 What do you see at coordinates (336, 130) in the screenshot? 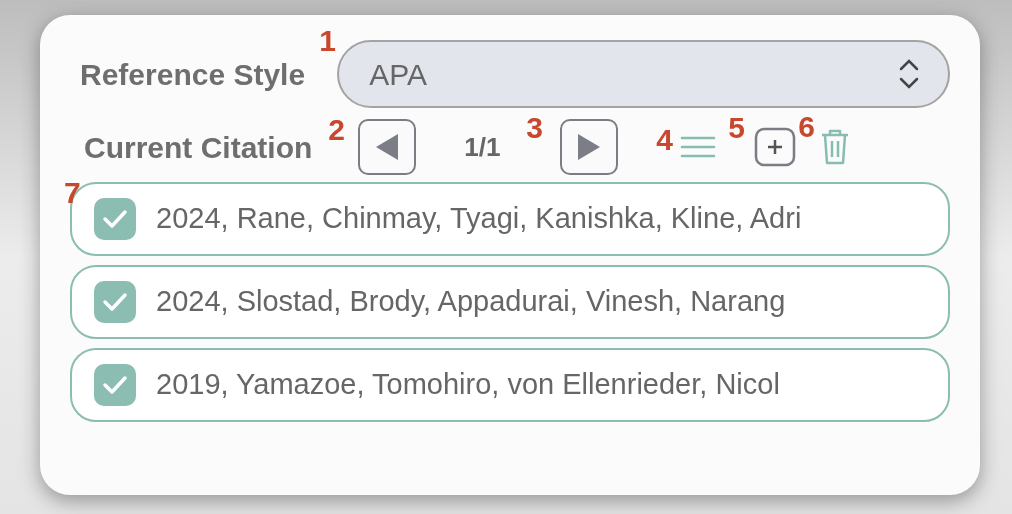
I see `callout-number: 2` at bounding box center [336, 130].